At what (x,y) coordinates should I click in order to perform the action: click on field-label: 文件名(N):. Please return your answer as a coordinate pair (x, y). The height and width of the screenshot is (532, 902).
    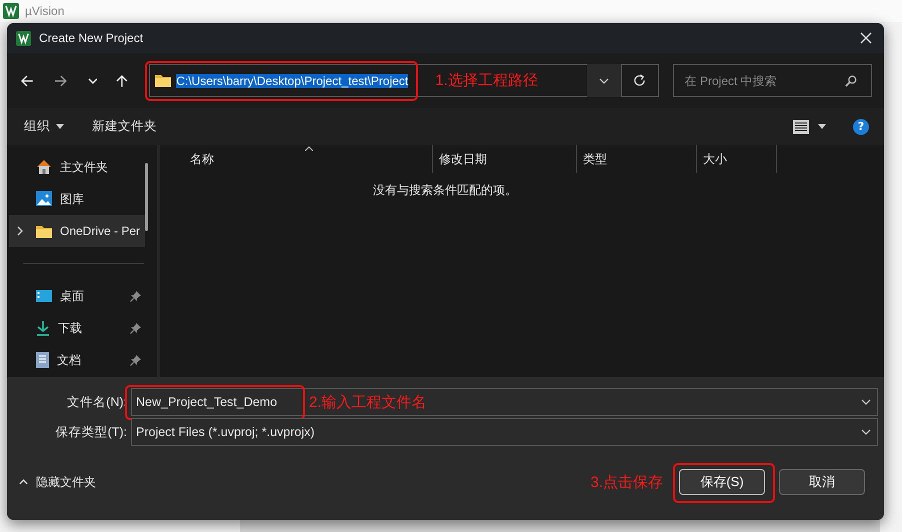
    Looking at the image, I should click on (97, 402).